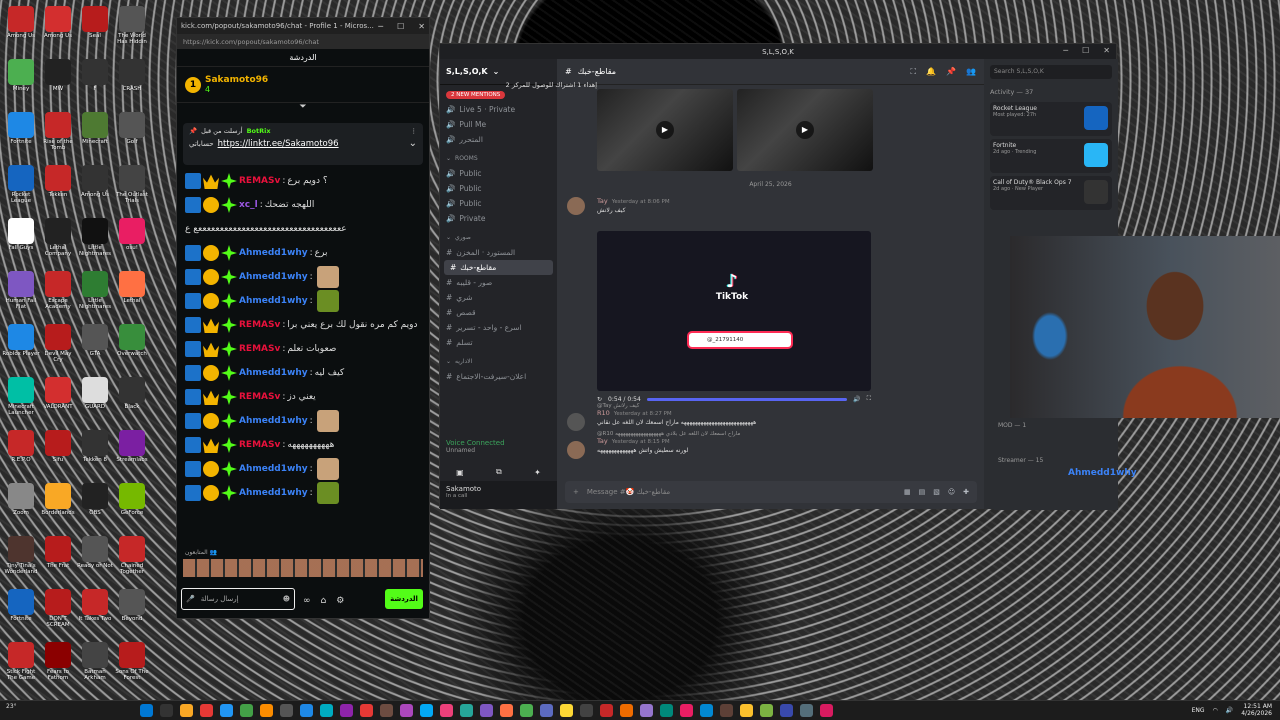  I want to click on screen-icon: ⧉, so click(499, 472).